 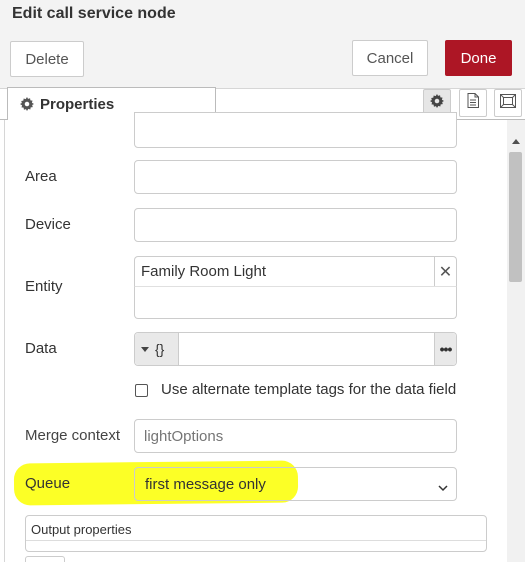 I want to click on add-output-button-partial, so click(x=45, y=559).